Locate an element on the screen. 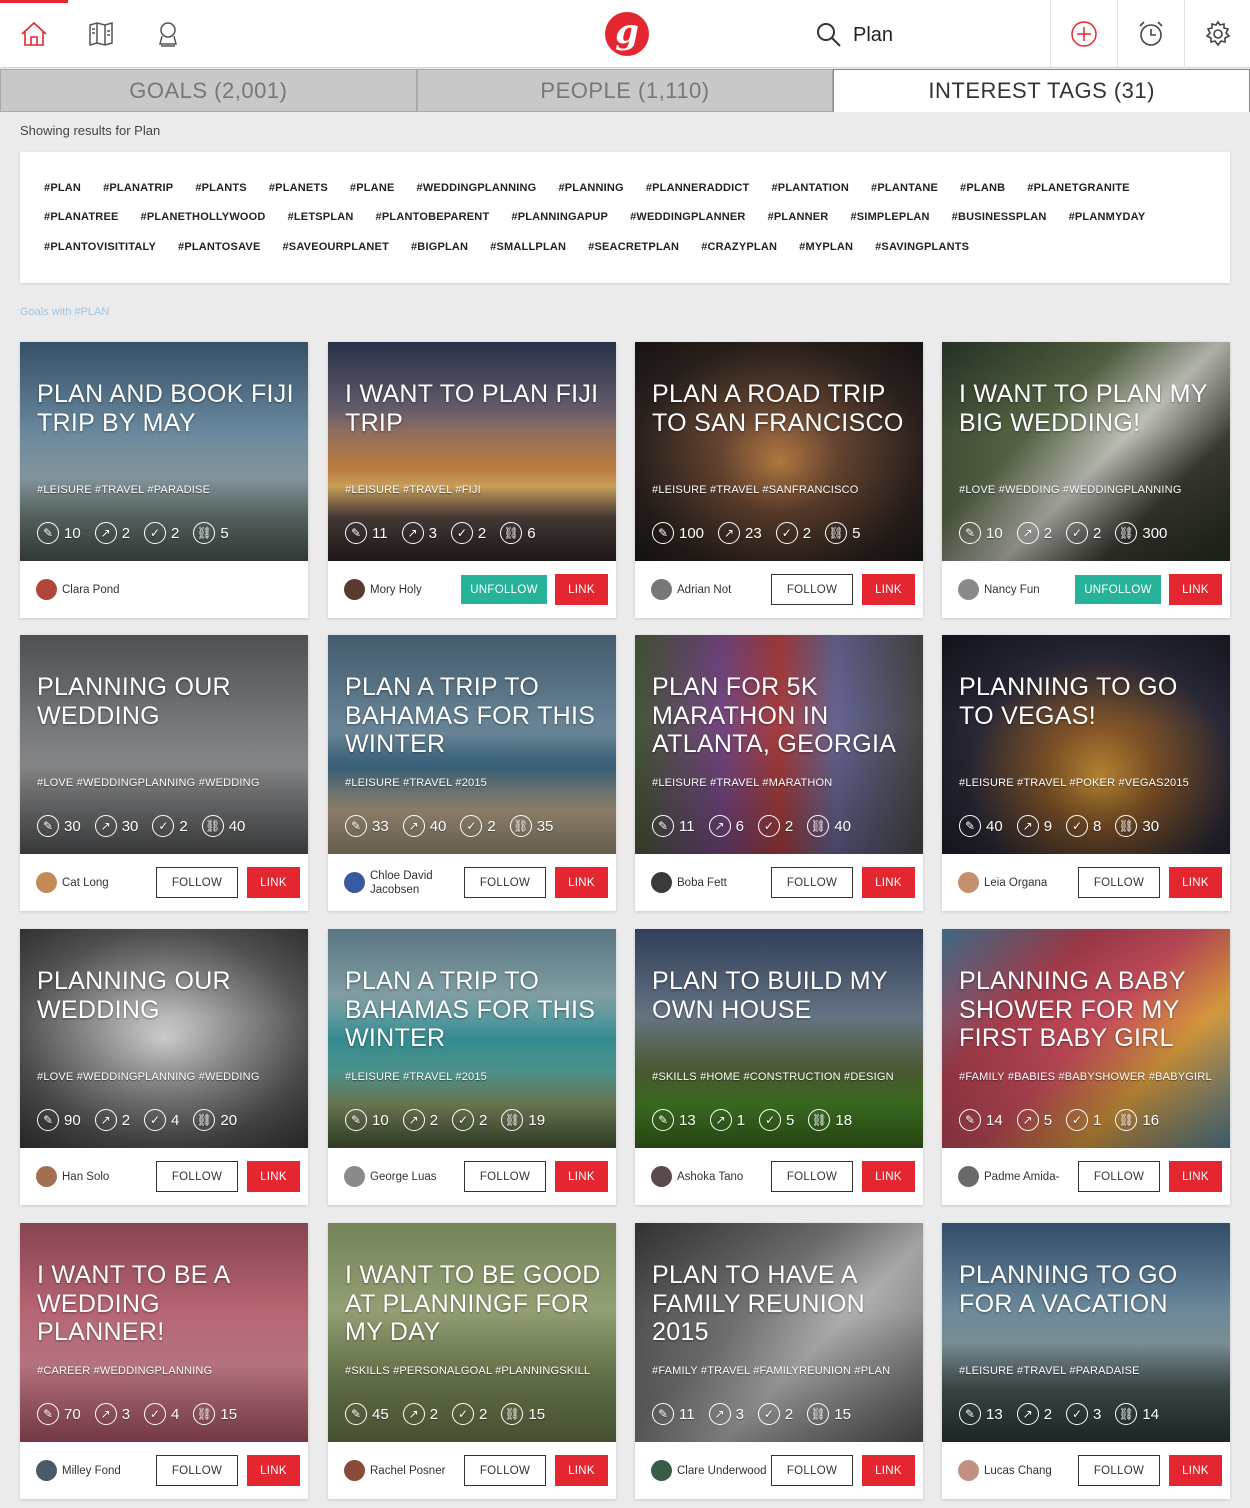  interest-tag: #PLANNINGAPUP is located at coordinates (559, 217).